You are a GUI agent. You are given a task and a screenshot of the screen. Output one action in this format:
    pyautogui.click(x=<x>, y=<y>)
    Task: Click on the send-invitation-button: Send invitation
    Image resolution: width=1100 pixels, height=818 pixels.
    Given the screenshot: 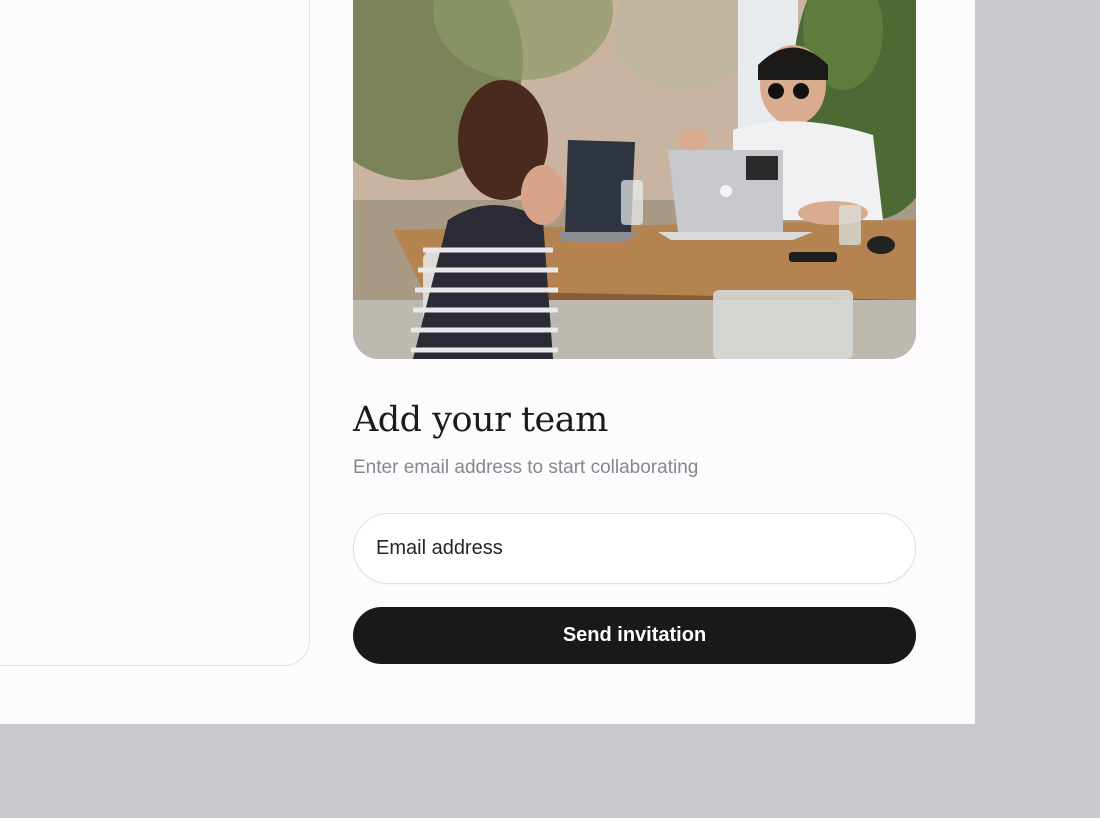 What is the action you would take?
    pyautogui.click(x=634, y=635)
    